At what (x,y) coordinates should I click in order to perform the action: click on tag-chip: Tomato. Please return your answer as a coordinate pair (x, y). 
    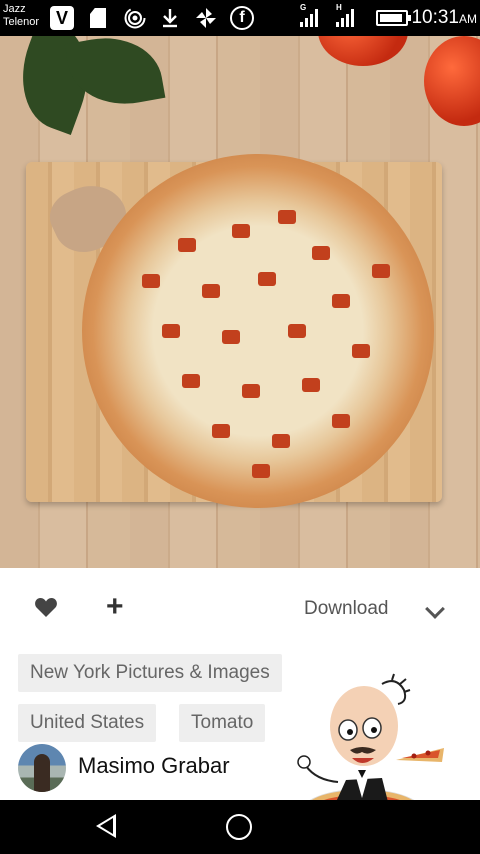
    Looking at the image, I should click on (222, 723).